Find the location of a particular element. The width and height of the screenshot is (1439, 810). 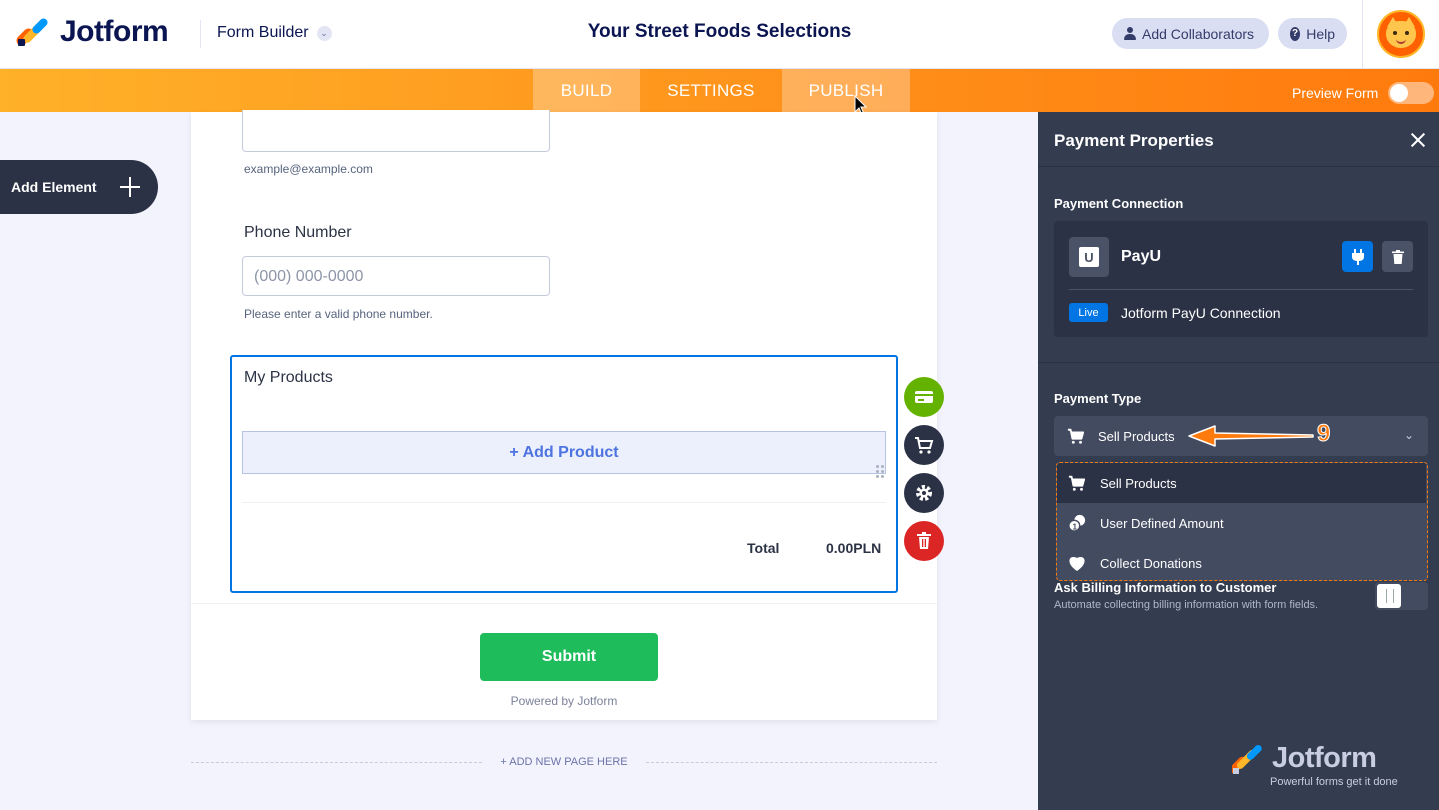

form-builder-menu: Form Builder ⌄ is located at coordinates (274, 33).